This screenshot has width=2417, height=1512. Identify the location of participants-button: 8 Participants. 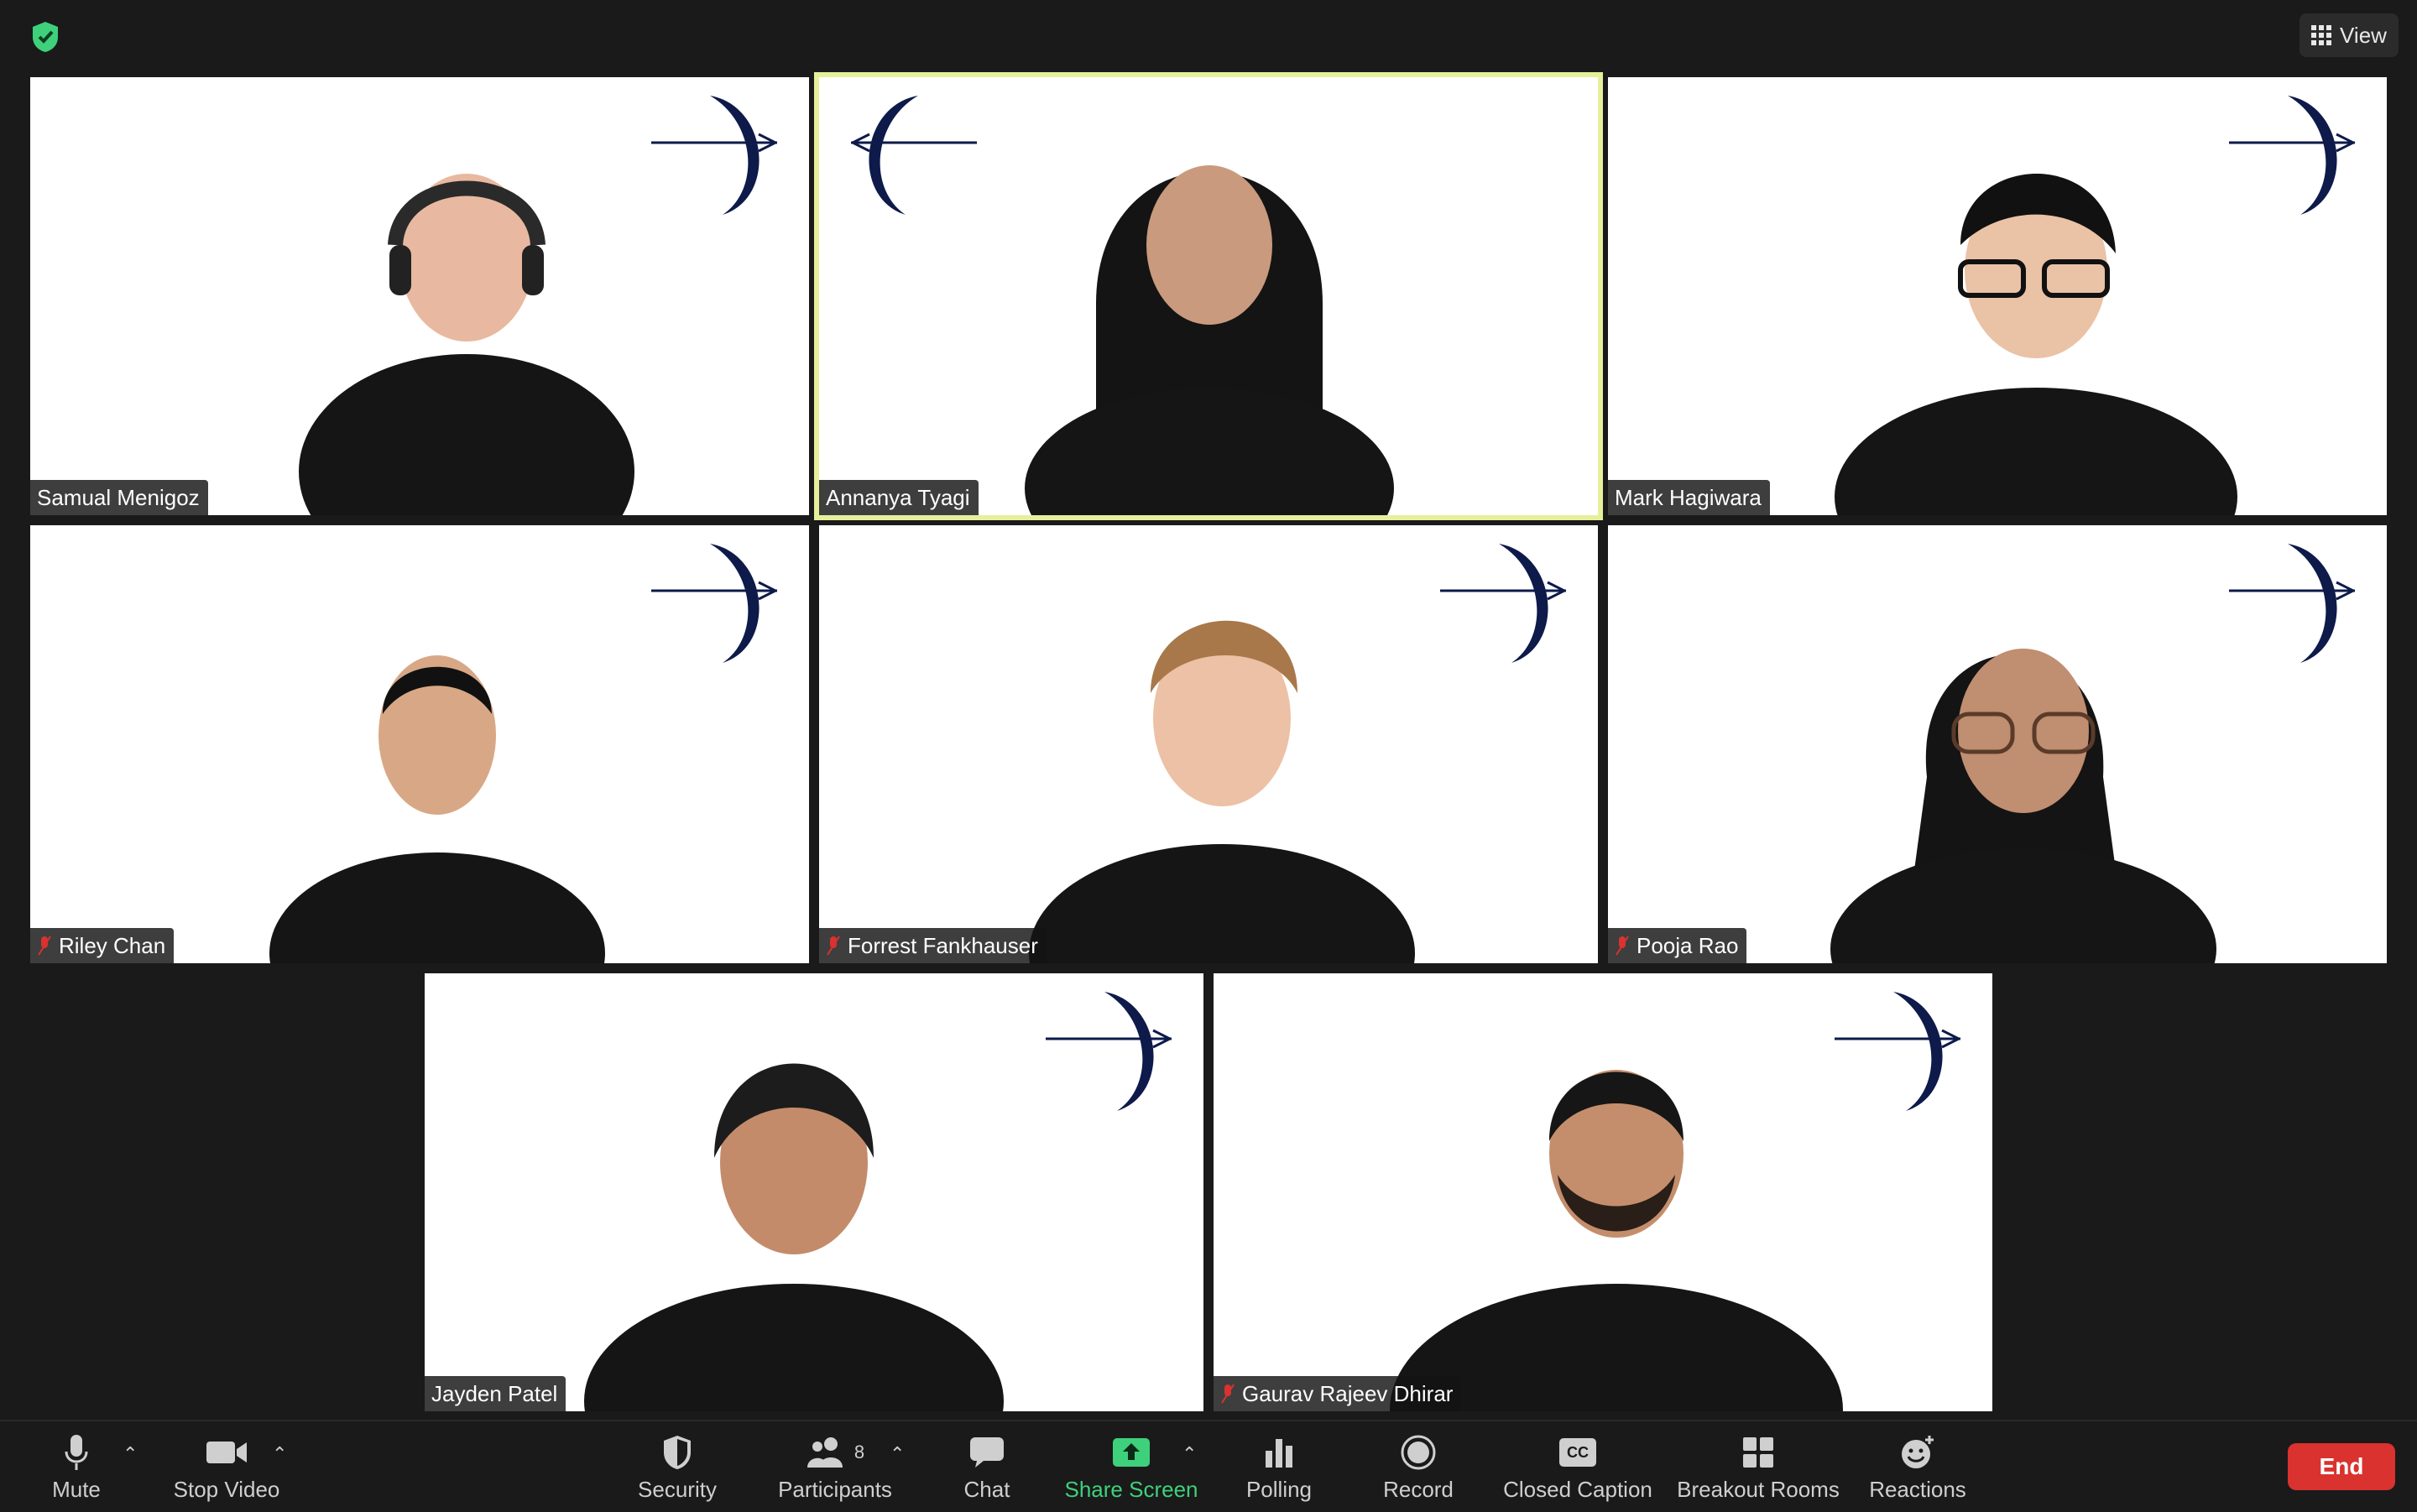
(835, 1469).